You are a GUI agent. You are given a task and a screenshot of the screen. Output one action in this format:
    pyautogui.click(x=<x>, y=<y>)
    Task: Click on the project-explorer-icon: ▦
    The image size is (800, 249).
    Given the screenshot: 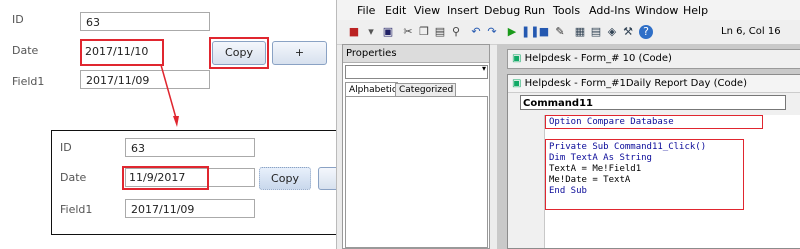 What is the action you would take?
    pyautogui.click(x=580, y=32)
    